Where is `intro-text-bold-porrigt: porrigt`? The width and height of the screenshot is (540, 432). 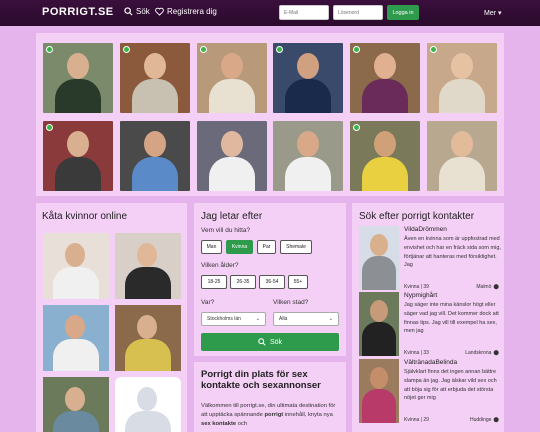
intro-text-bold-porrigt: porrigt is located at coordinates (274, 415).